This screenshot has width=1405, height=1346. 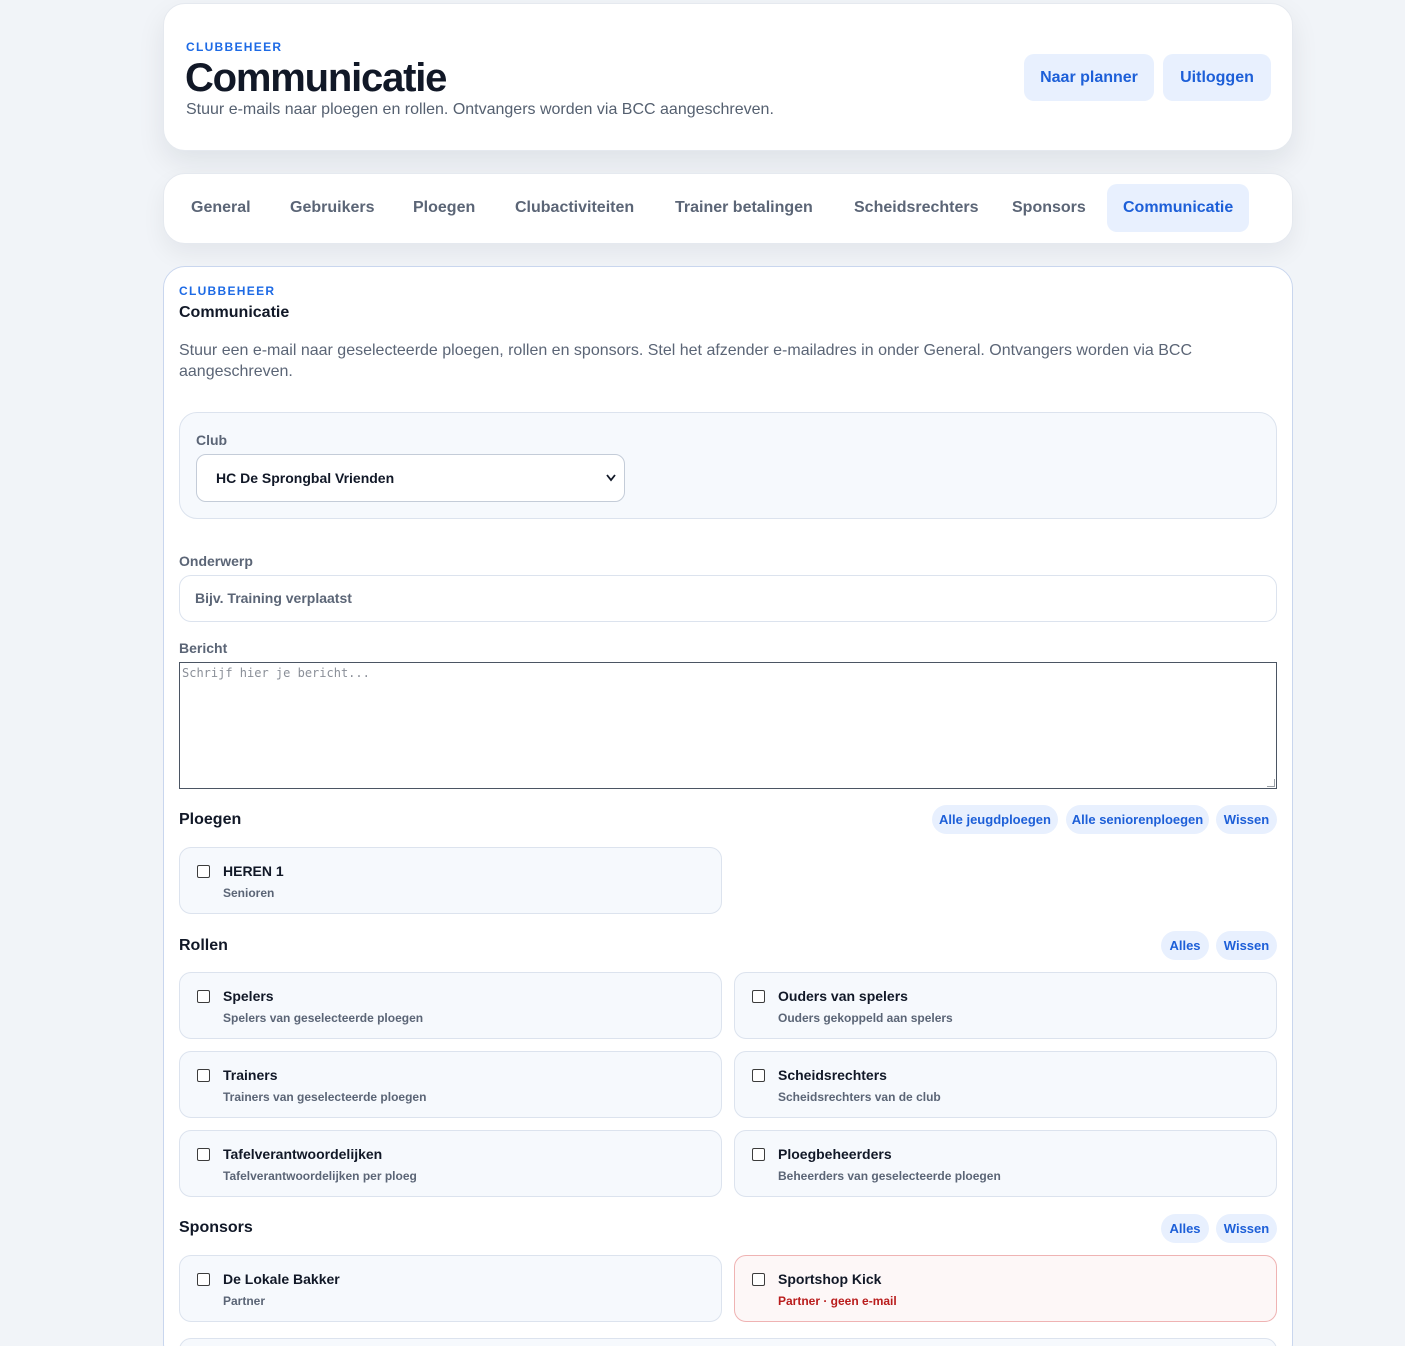 I want to click on club-select-value: HC De Sprongbal Vrienden, so click(x=305, y=478).